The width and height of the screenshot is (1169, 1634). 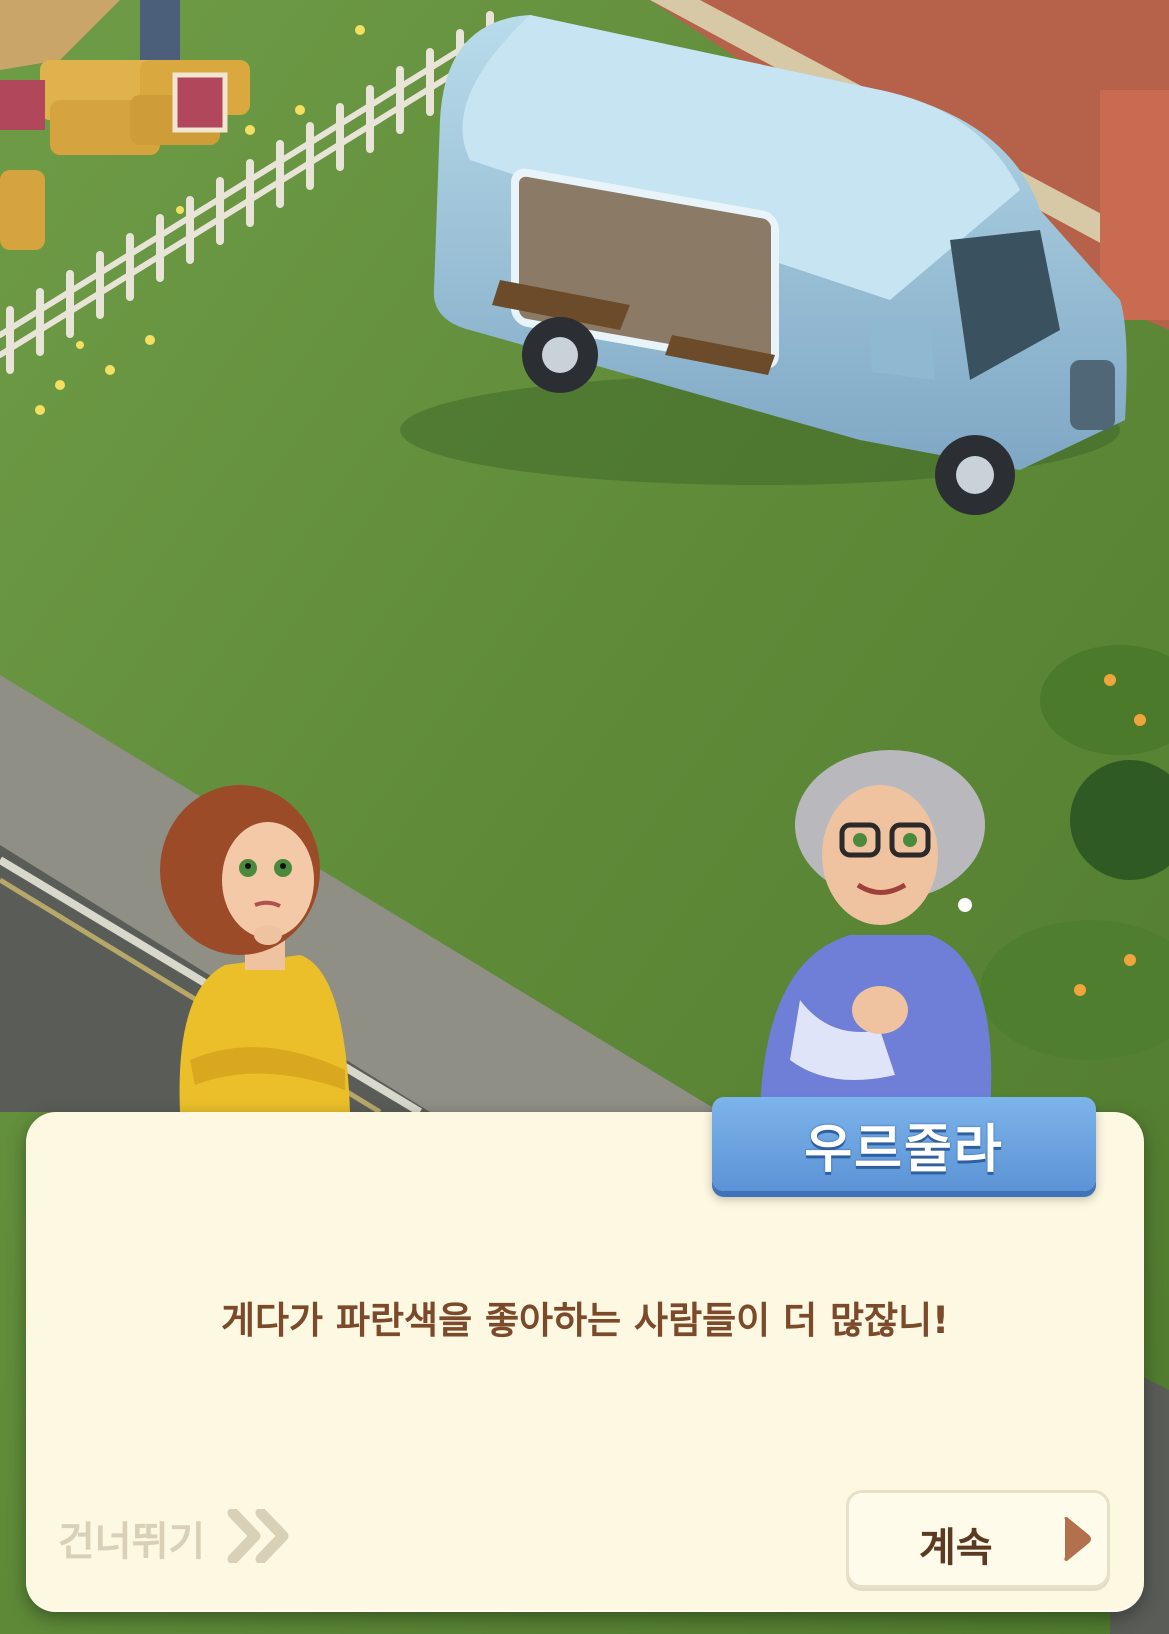 What do you see at coordinates (585, 1320) in the screenshot?
I see `dialog-message: 게다가 파란색을 좋아하는 사람들이 더 많잖니!` at bounding box center [585, 1320].